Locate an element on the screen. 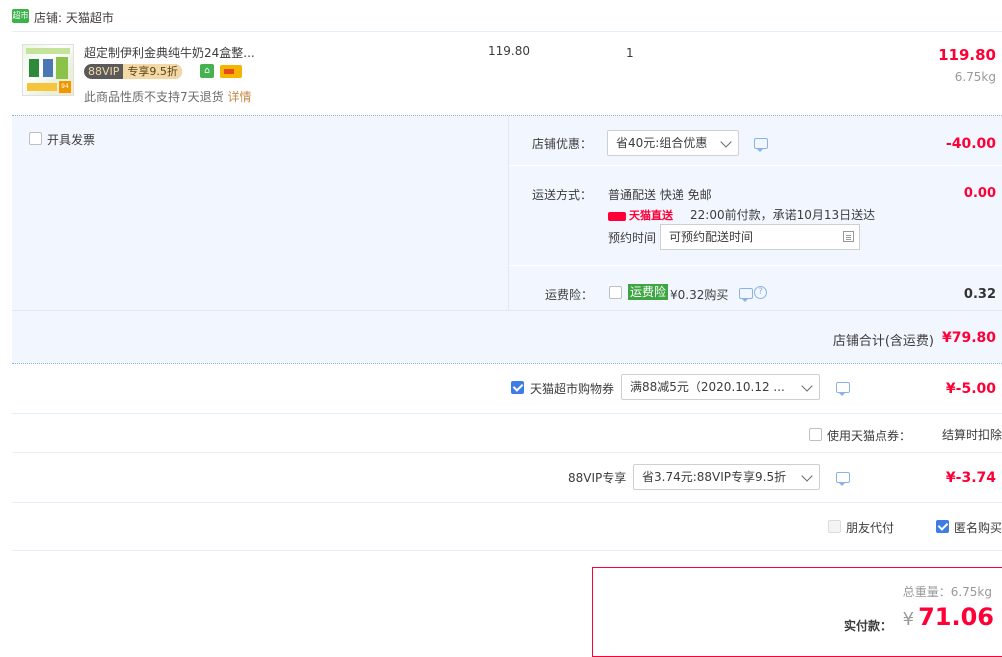 Image resolution: width=1002 pixels, height=657 pixels. anonymous-label: 匿名购买 is located at coordinates (978, 527).